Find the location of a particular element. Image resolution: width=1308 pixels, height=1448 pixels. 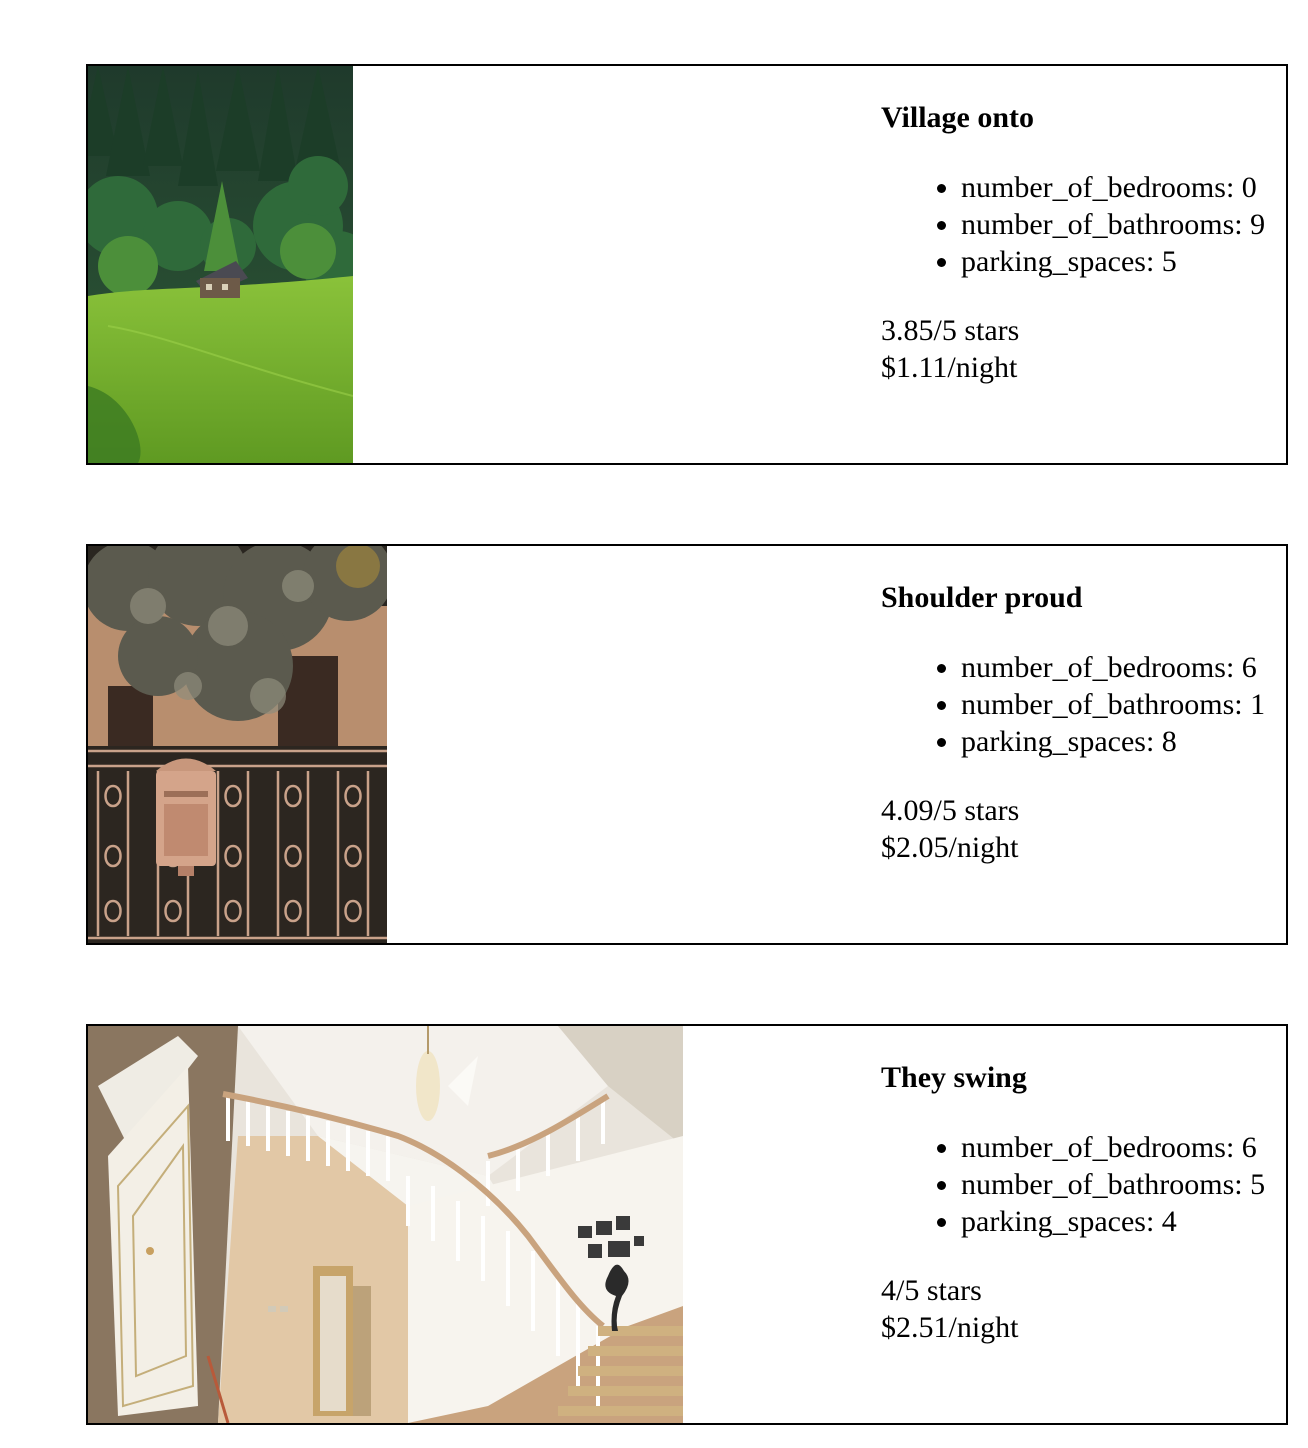

listing-rating: 3.85/5 stars is located at coordinates (950, 330).